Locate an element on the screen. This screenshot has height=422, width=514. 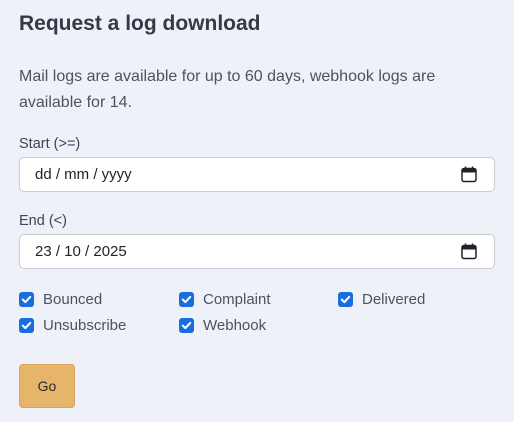
start-date-input: dd / mm / yyyy is located at coordinates (257, 174).